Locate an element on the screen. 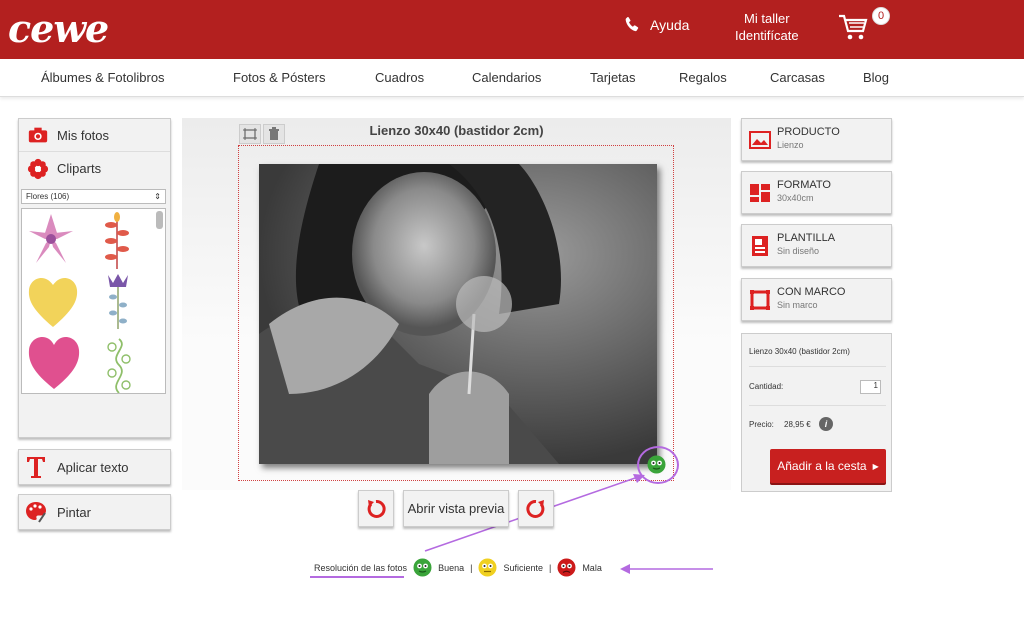  rotate-right-icon is located at coordinates (535, 508).